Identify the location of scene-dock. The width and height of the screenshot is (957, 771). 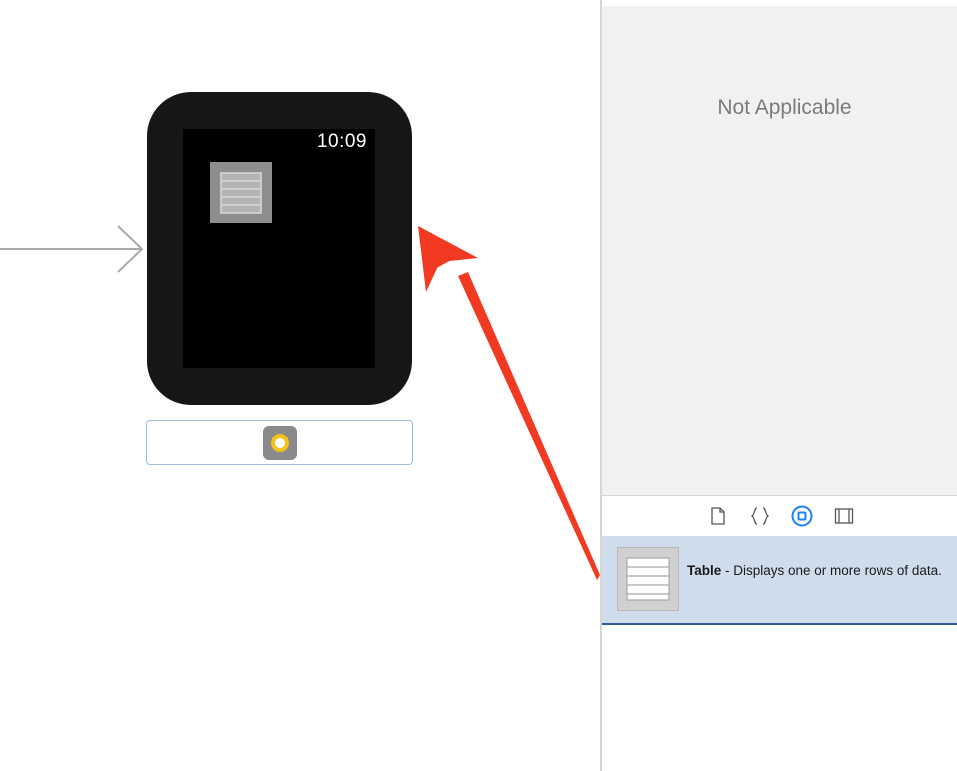
(279, 442).